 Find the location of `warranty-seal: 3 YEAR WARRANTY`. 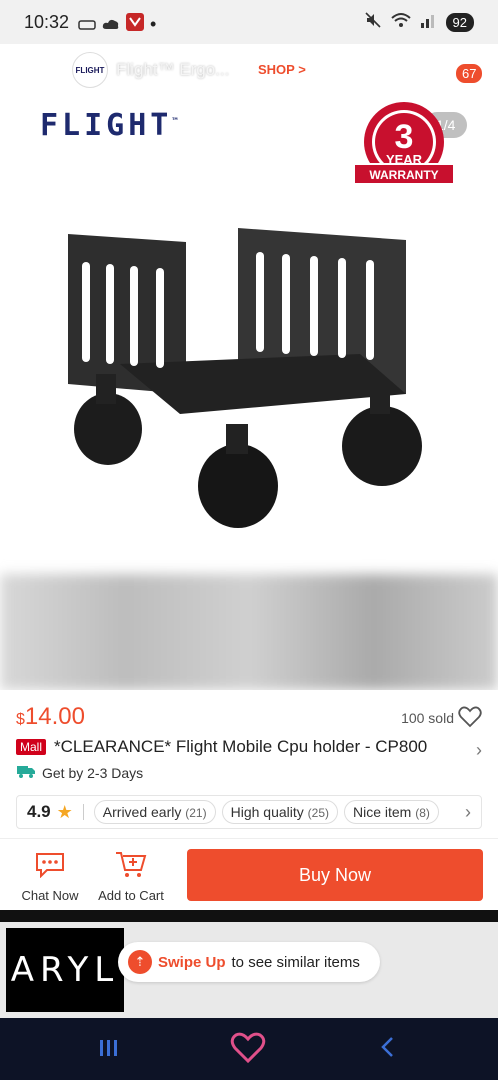

warranty-seal: 3 YEAR WARRANTY is located at coordinates (404, 148).